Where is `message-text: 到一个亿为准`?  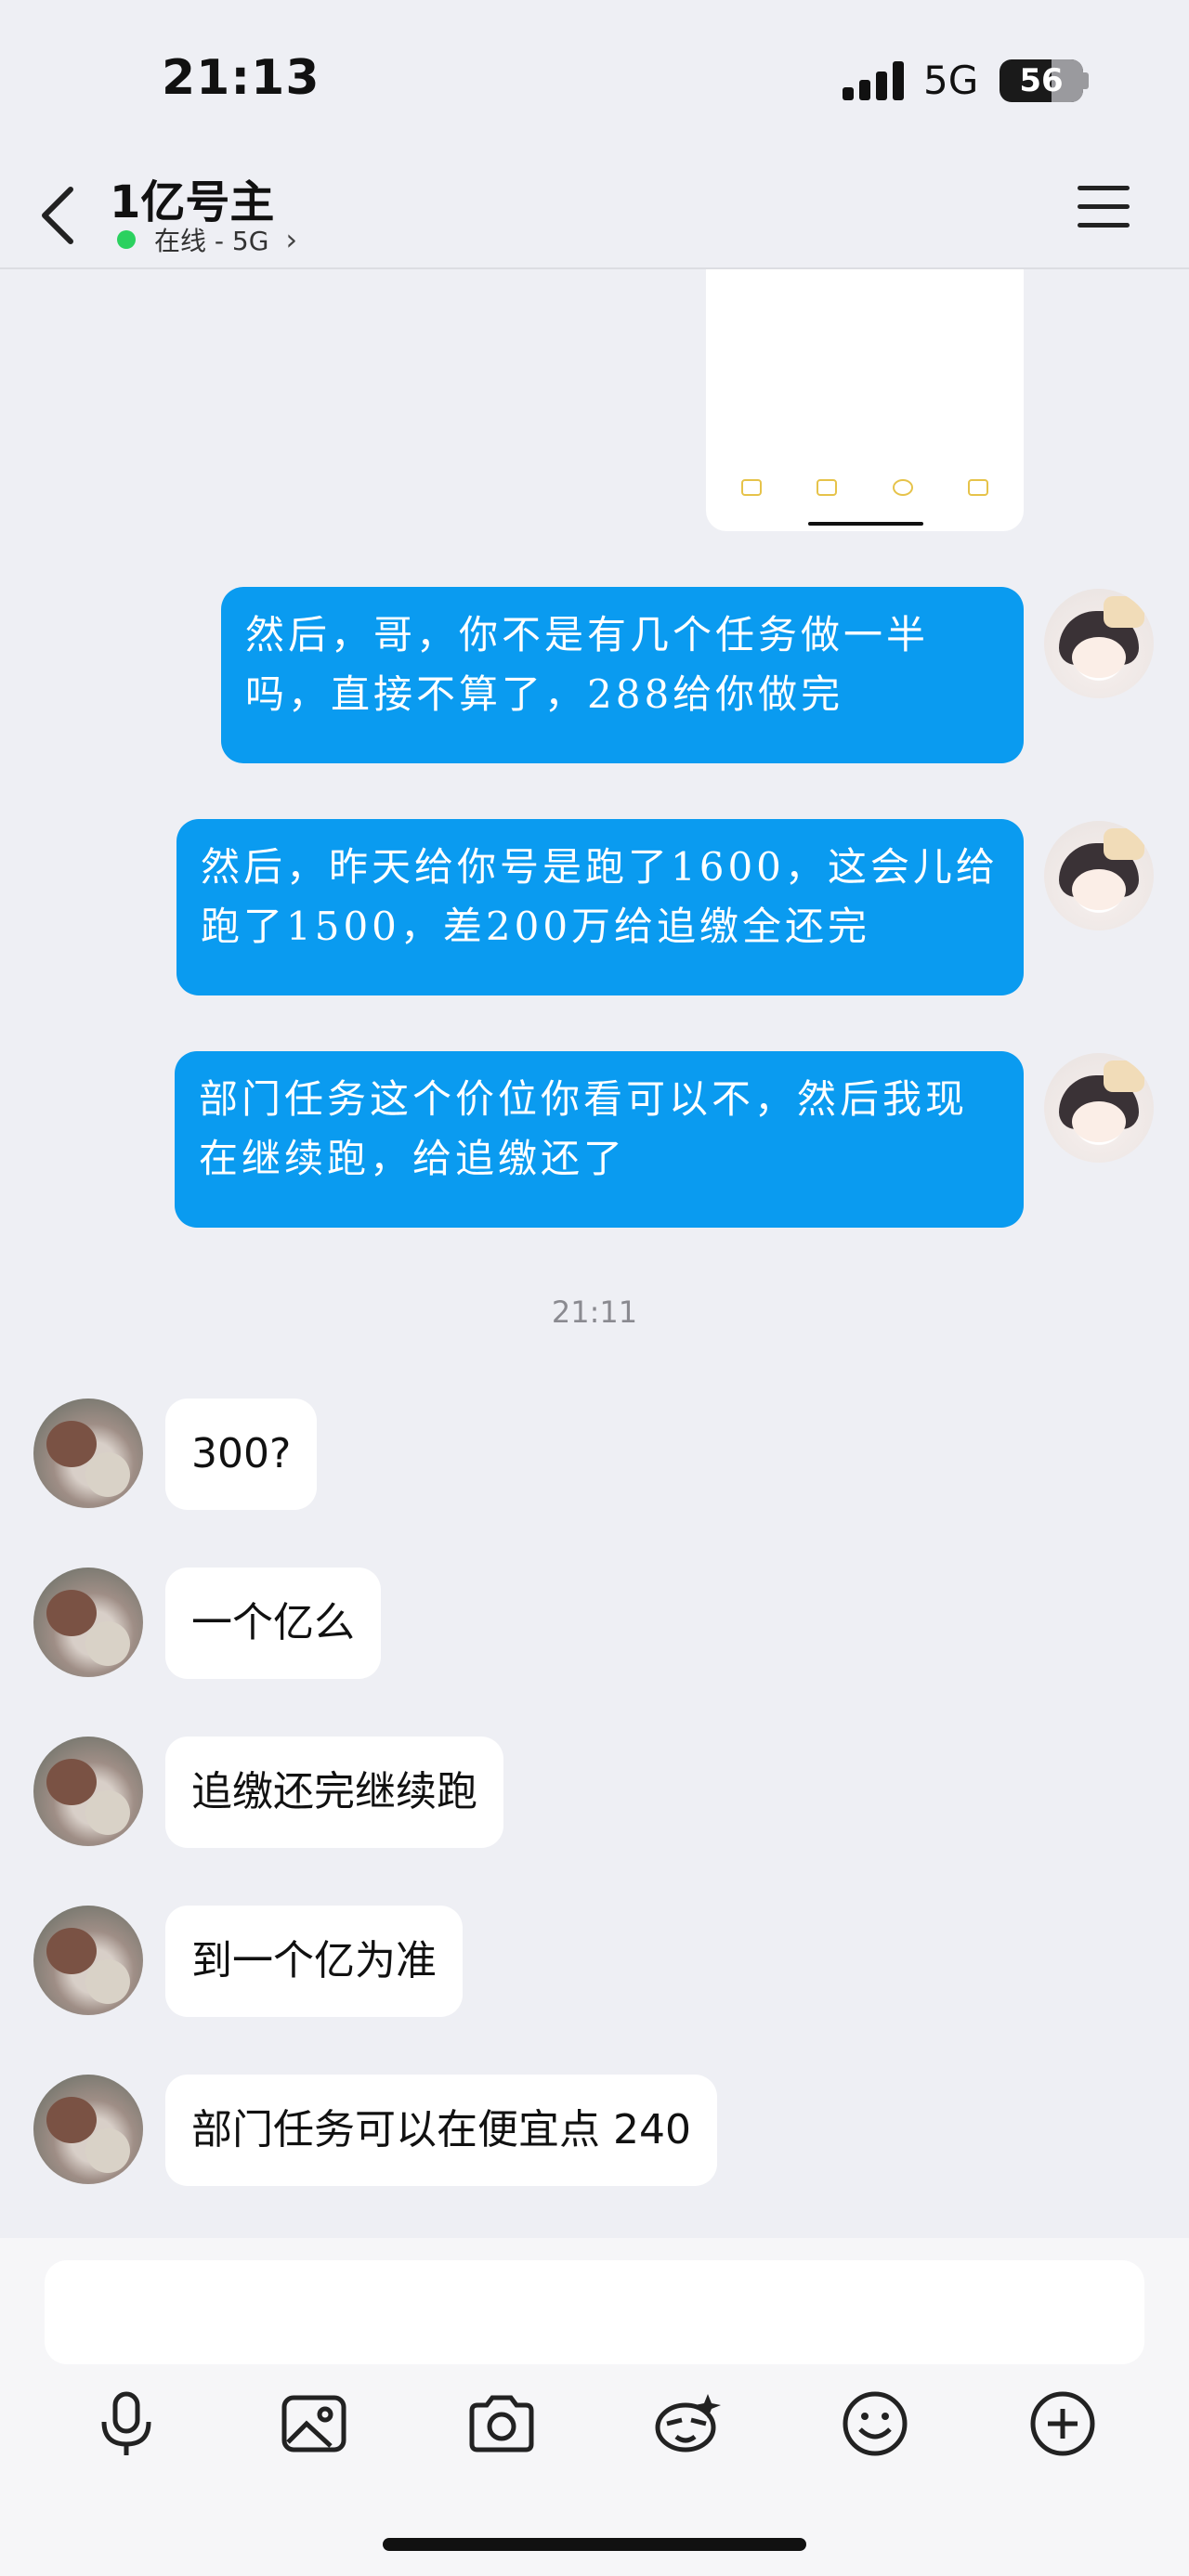
message-text: 到一个亿为准 is located at coordinates (314, 1960).